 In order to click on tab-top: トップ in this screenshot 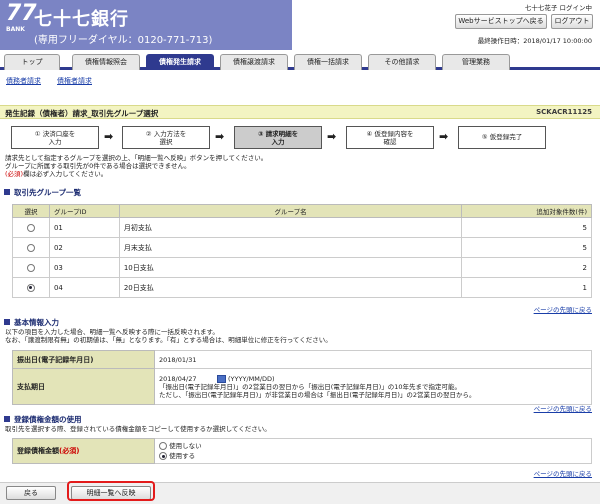, I will do `click(32, 62)`.